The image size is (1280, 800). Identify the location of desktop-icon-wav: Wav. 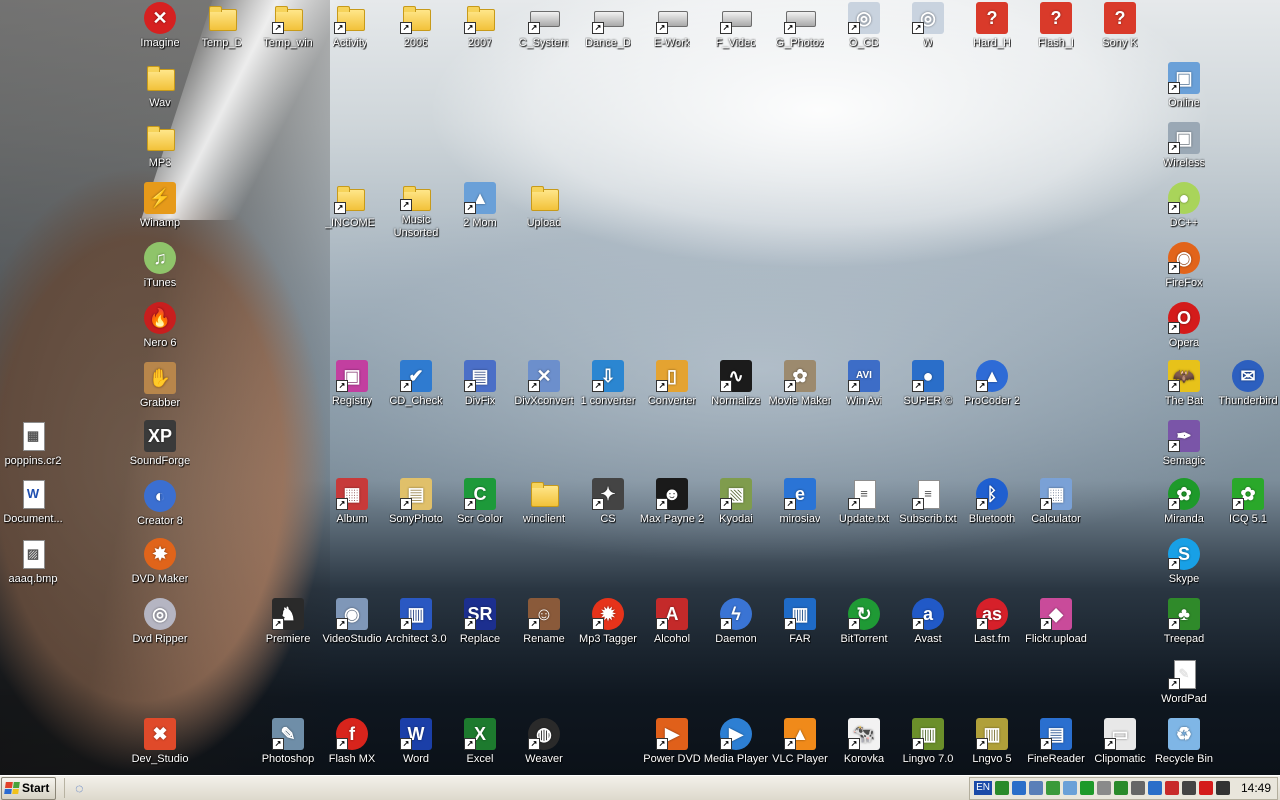
(160, 90).